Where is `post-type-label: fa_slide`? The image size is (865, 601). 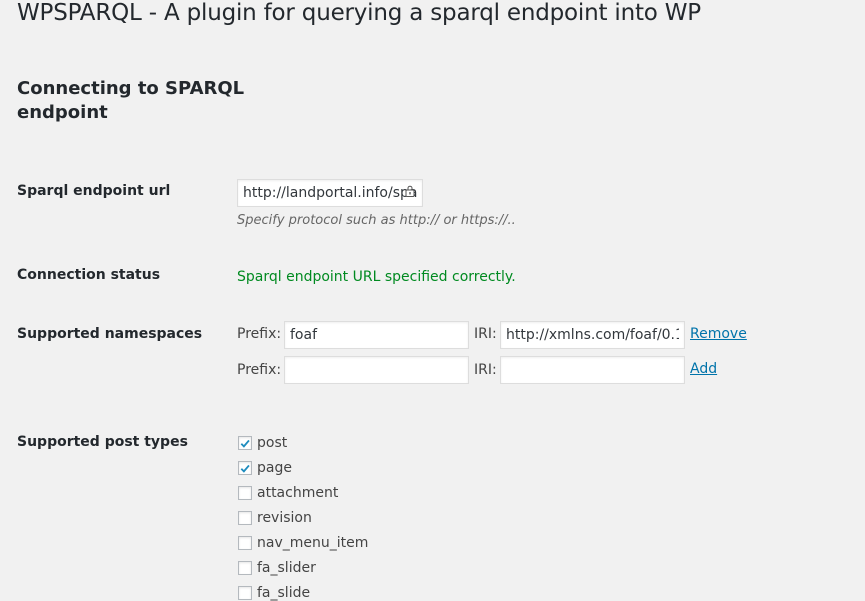
post-type-label: fa_slide is located at coordinates (284, 593).